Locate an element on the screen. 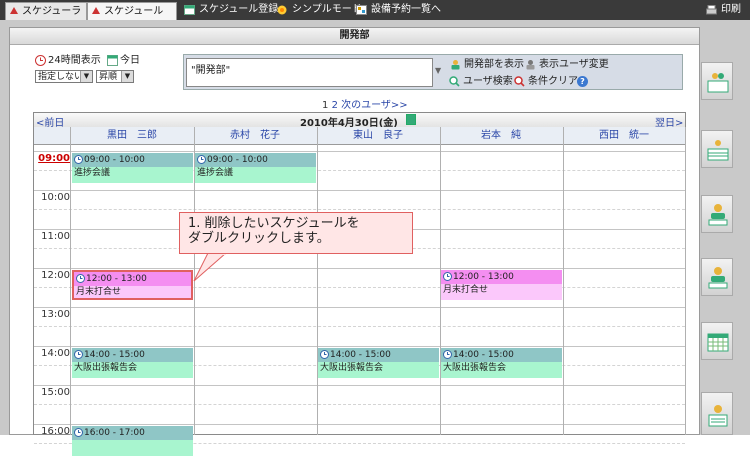 The height and width of the screenshot is (463, 750). user-column-header: 赤村 花子 is located at coordinates (255, 135).